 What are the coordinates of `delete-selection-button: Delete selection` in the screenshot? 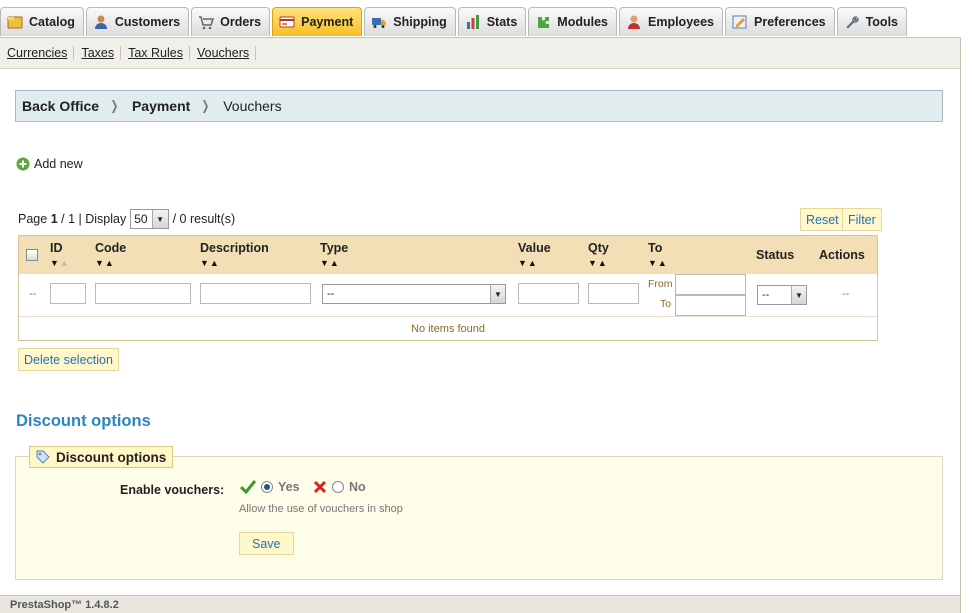 It's located at (68, 359).